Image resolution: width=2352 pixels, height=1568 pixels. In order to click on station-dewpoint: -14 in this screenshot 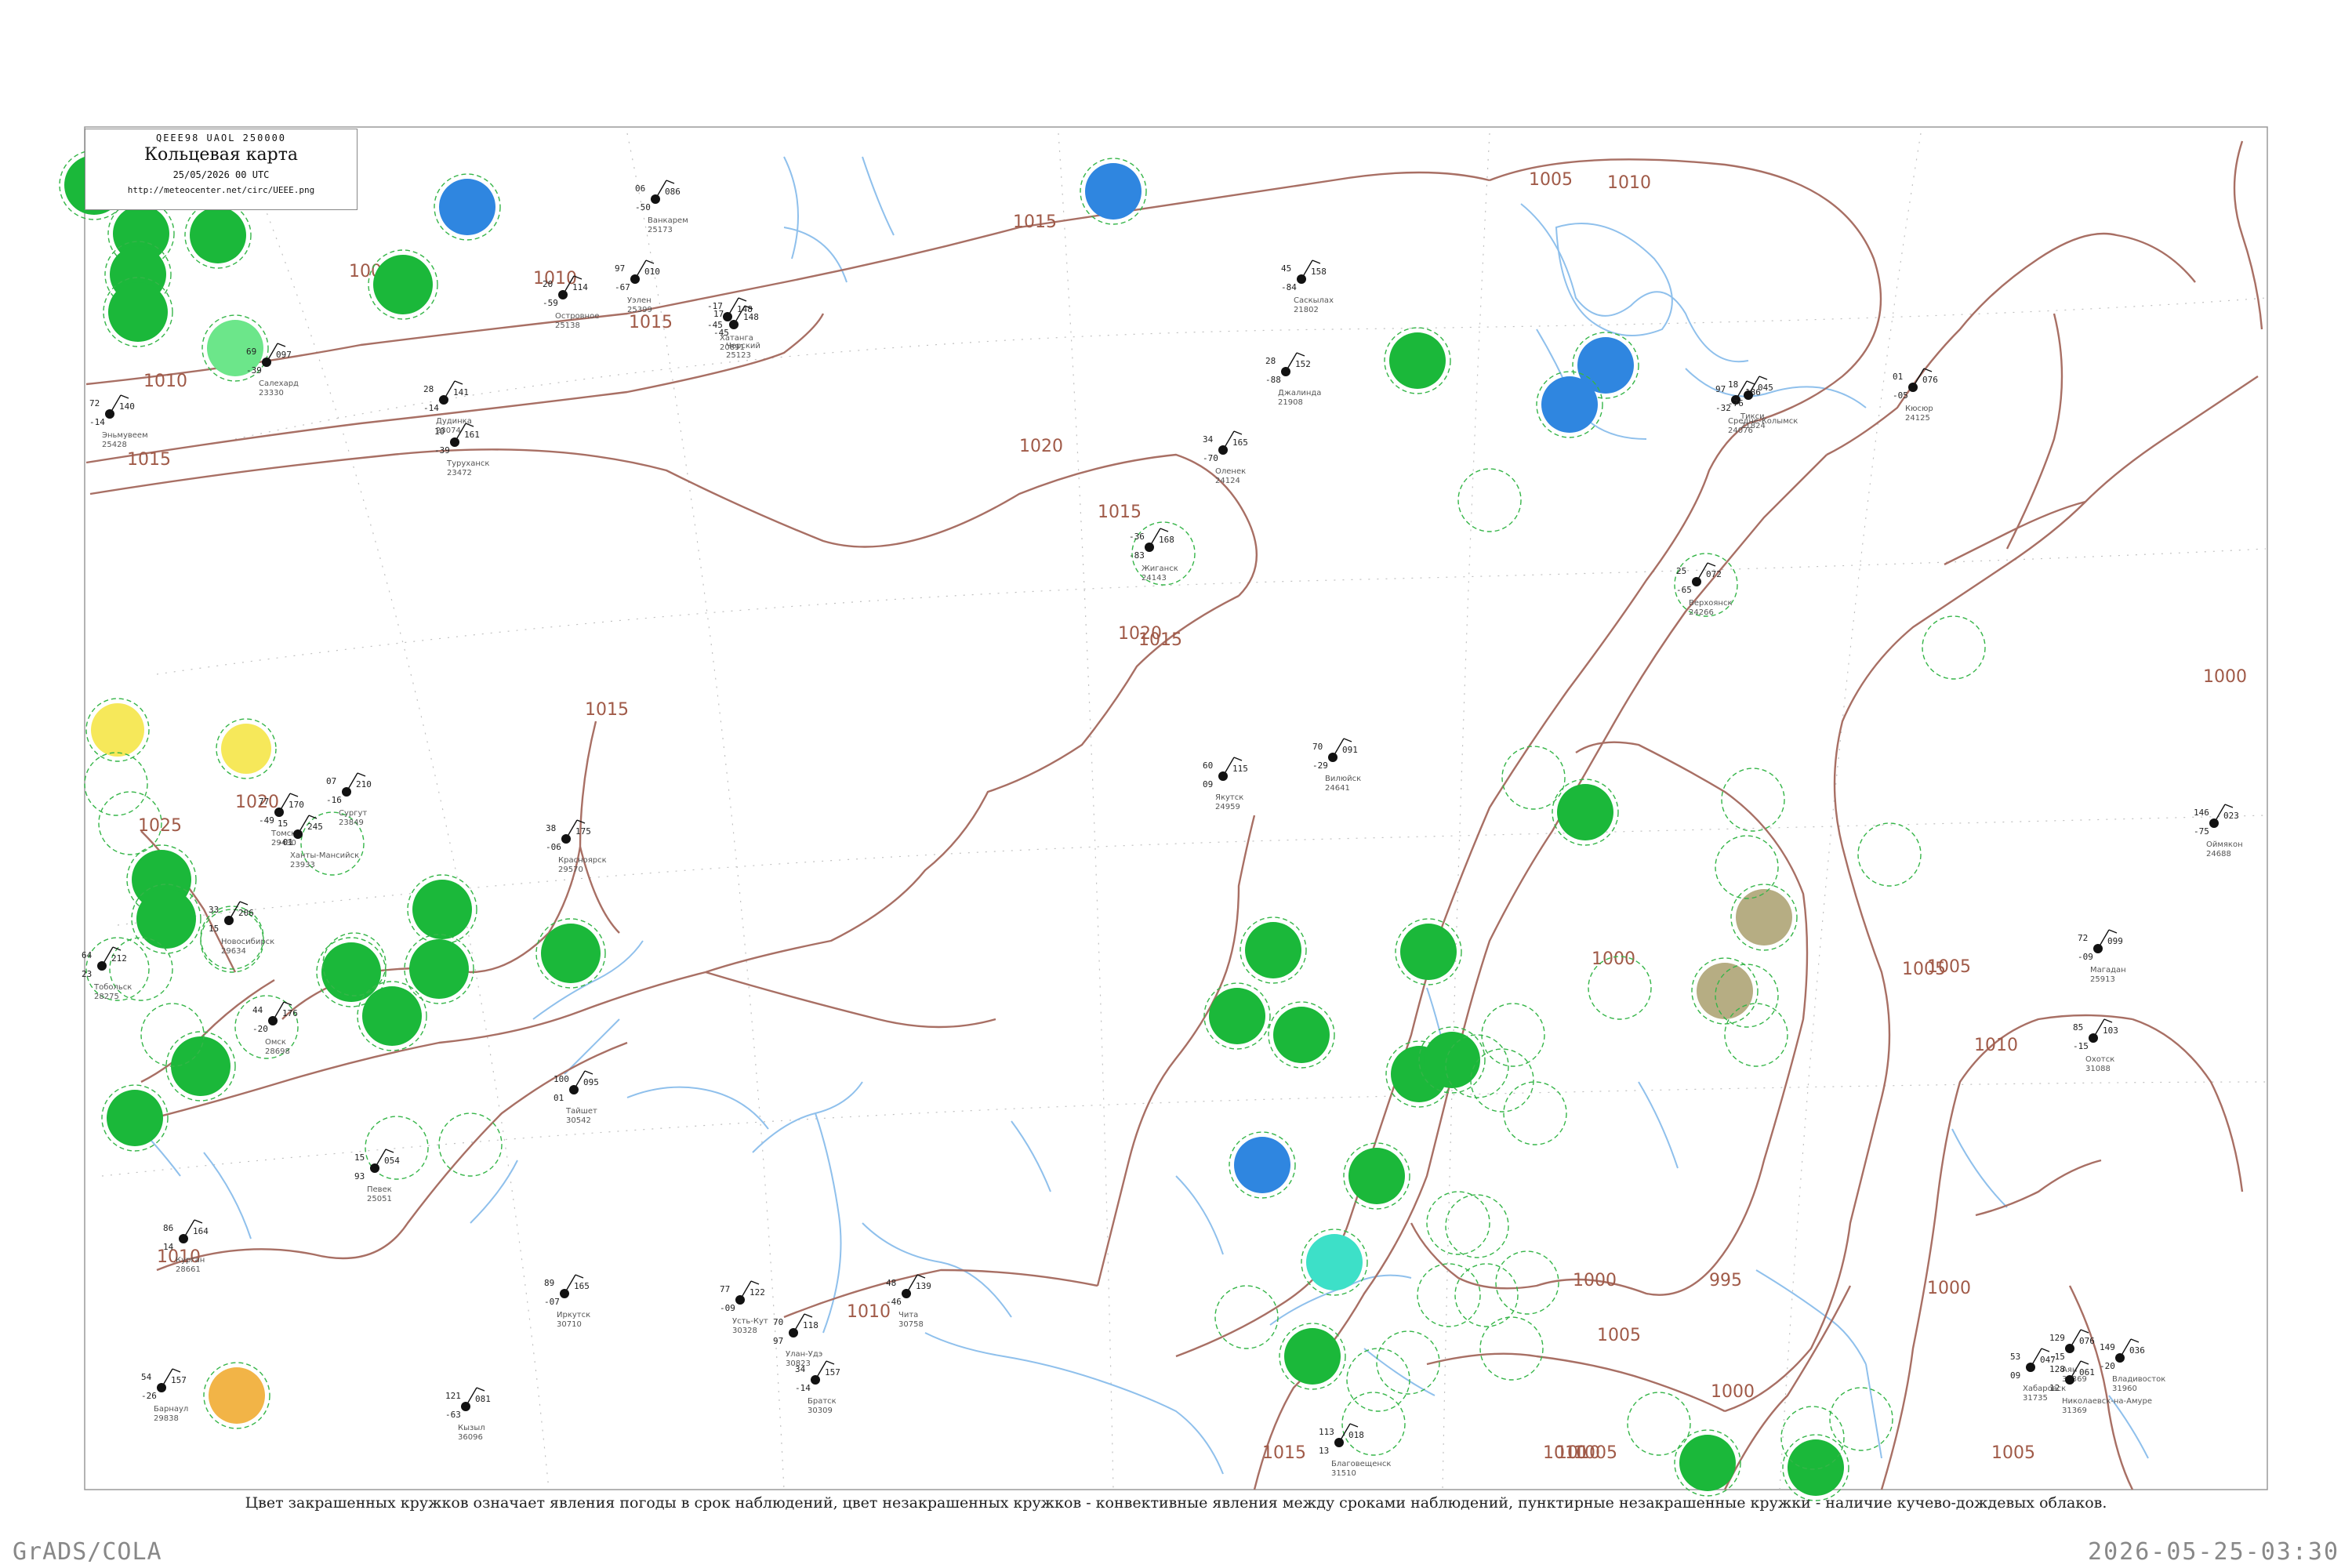, I will do `click(431, 408)`.